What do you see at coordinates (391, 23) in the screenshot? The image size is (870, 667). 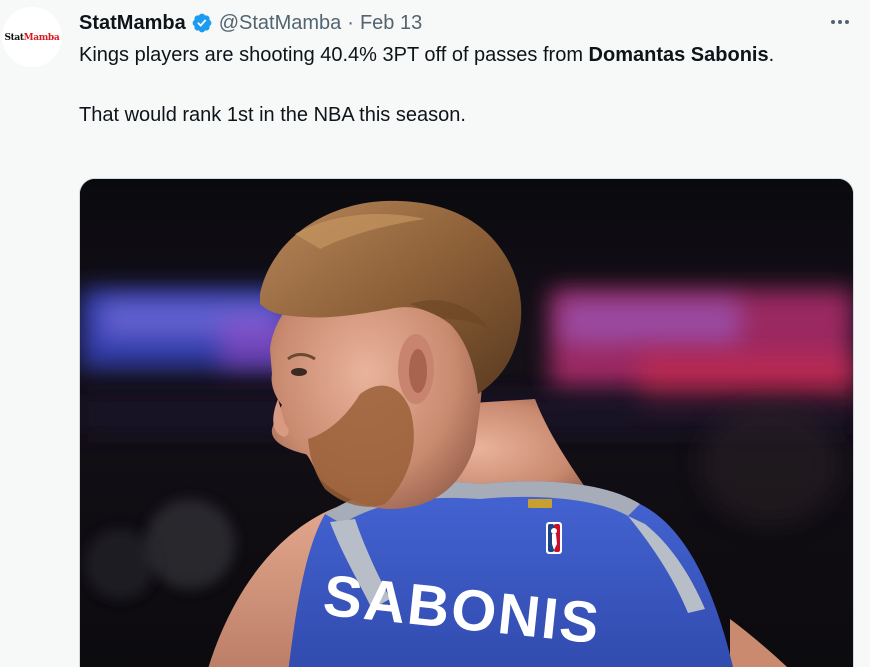 I see `tweet-date: Feb 13` at bounding box center [391, 23].